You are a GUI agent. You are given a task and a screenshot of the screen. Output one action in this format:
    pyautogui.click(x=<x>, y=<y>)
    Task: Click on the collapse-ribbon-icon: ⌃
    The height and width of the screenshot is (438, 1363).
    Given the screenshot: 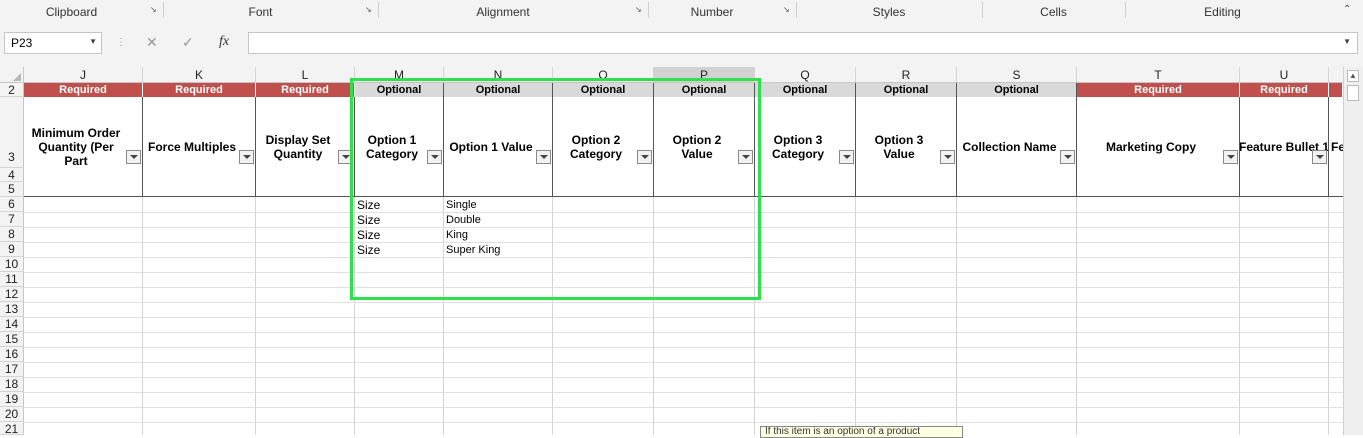 What is the action you would take?
    pyautogui.click(x=1347, y=9)
    